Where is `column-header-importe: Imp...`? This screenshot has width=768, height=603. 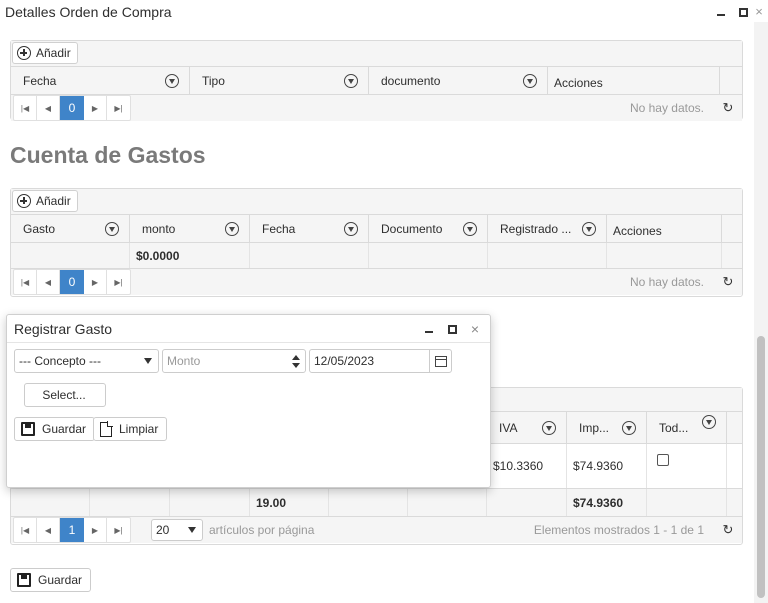
column-header-importe: Imp... is located at coordinates (607, 427).